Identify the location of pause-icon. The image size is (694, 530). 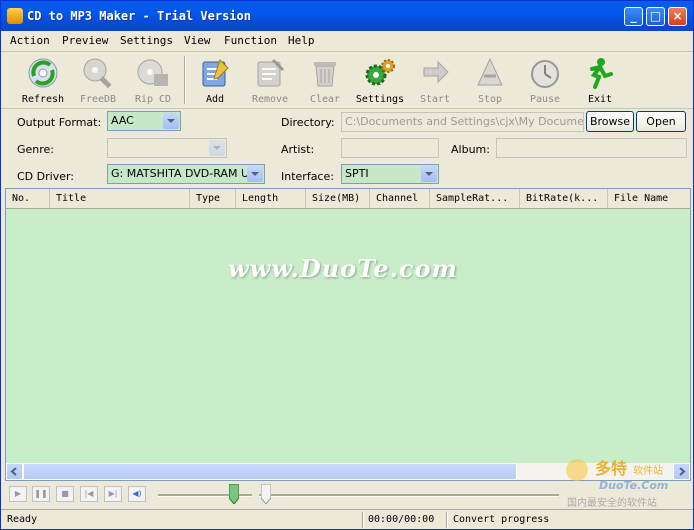
(545, 74).